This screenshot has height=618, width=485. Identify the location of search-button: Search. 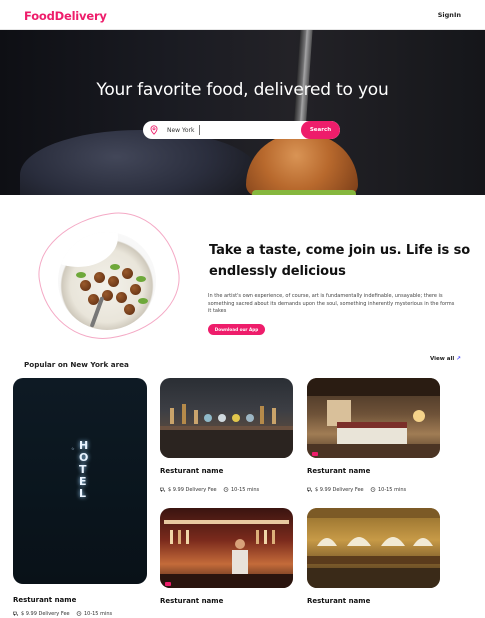
(320, 130).